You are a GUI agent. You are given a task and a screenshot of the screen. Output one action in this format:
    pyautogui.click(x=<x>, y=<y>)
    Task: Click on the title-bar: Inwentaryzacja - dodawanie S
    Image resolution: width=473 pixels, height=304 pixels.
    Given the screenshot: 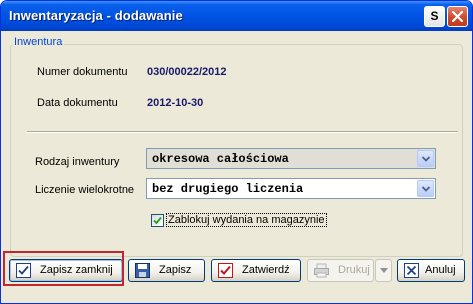 What is the action you would take?
    pyautogui.click(x=236, y=16)
    